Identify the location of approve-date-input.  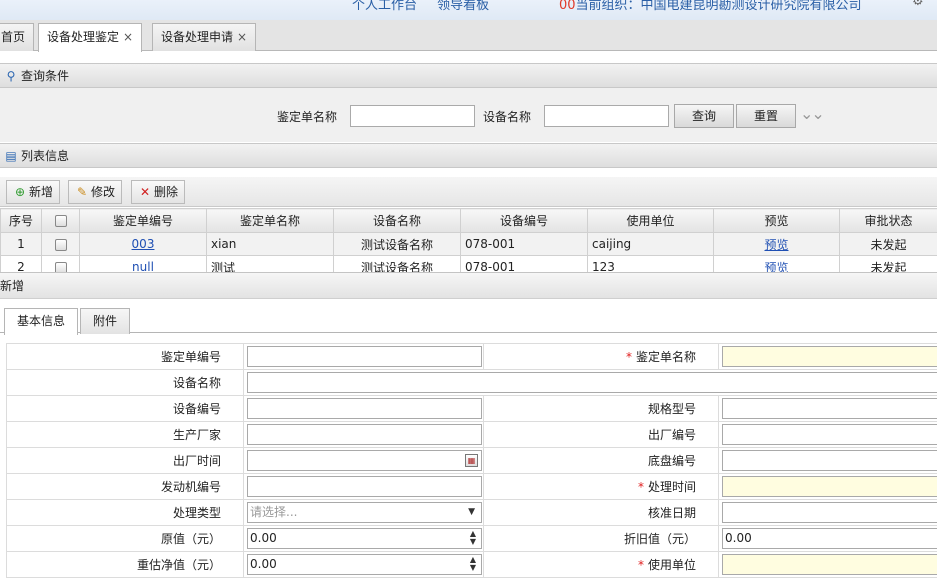
(829, 512).